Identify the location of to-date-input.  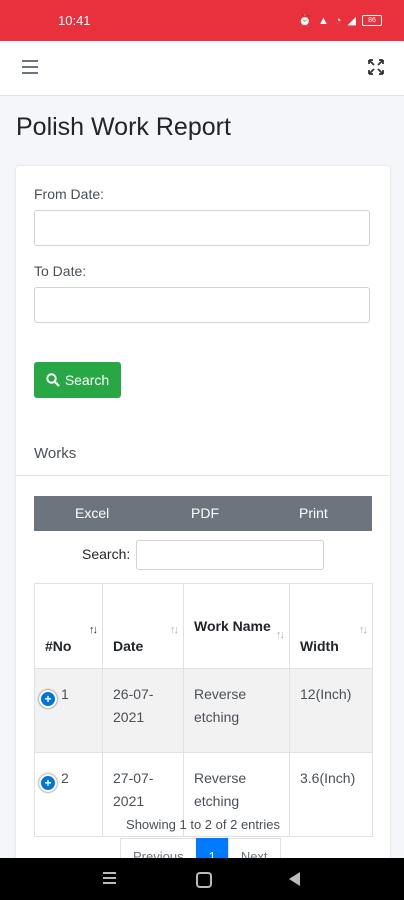
(202, 305).